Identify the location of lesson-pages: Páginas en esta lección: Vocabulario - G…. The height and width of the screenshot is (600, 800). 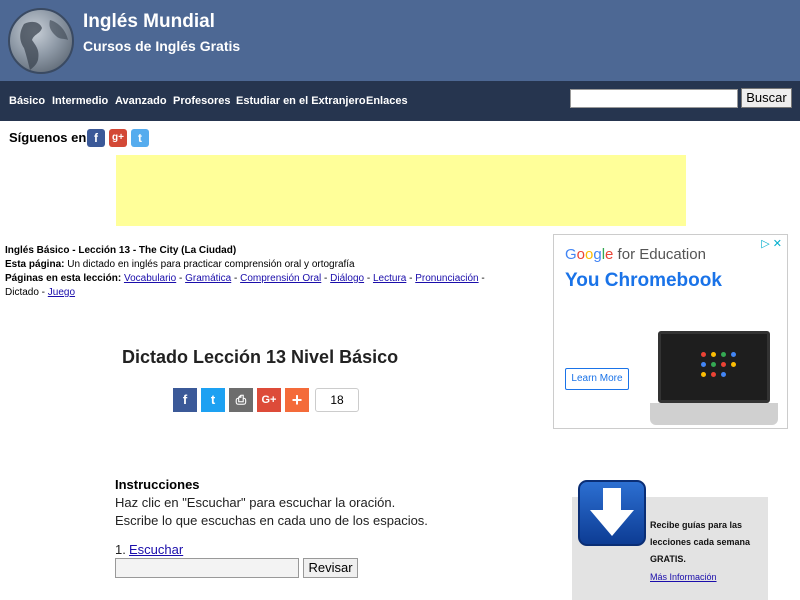
(245, 278).